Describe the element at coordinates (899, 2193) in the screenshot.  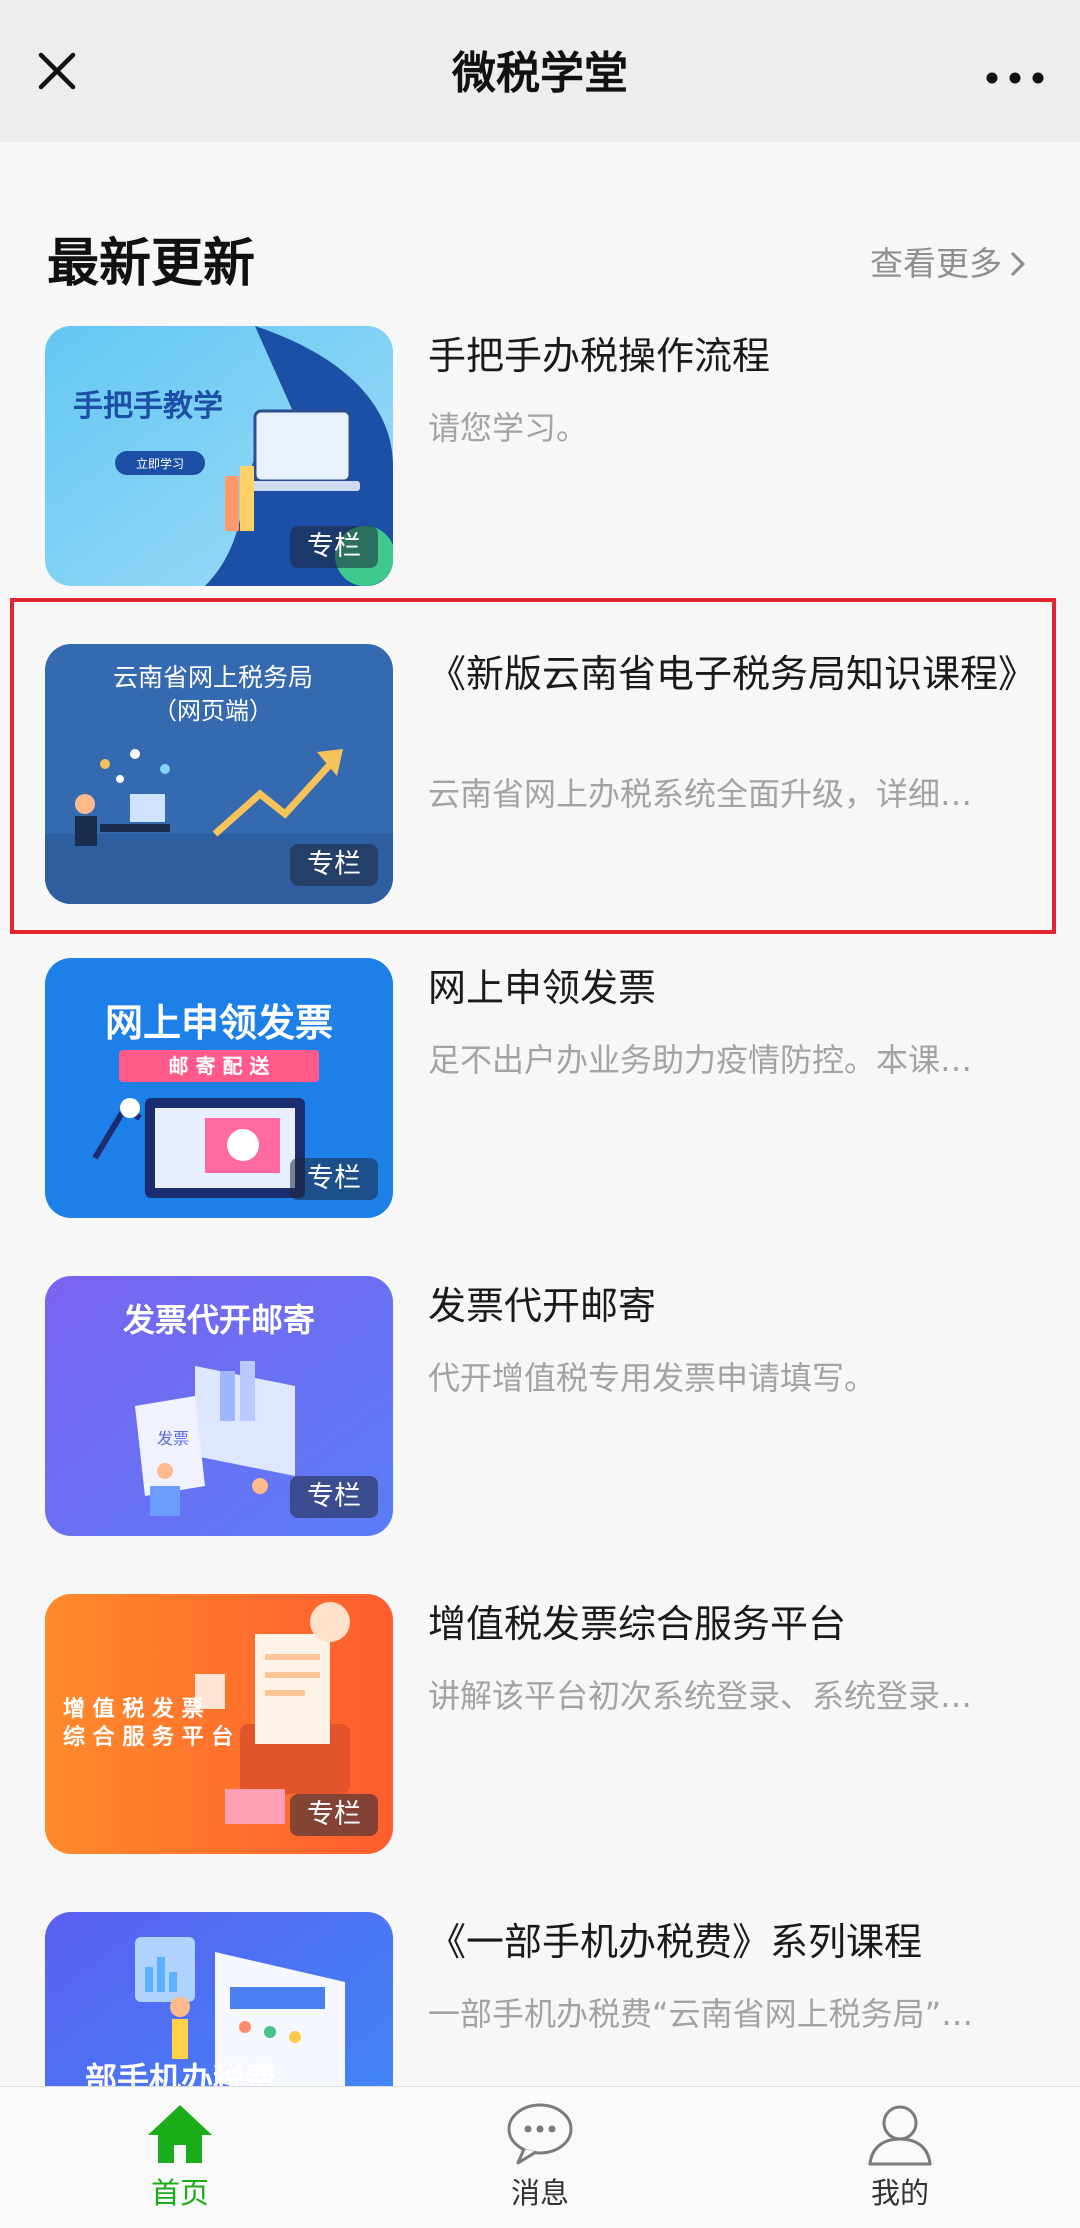
I see `tab-label: 我的` at that location.